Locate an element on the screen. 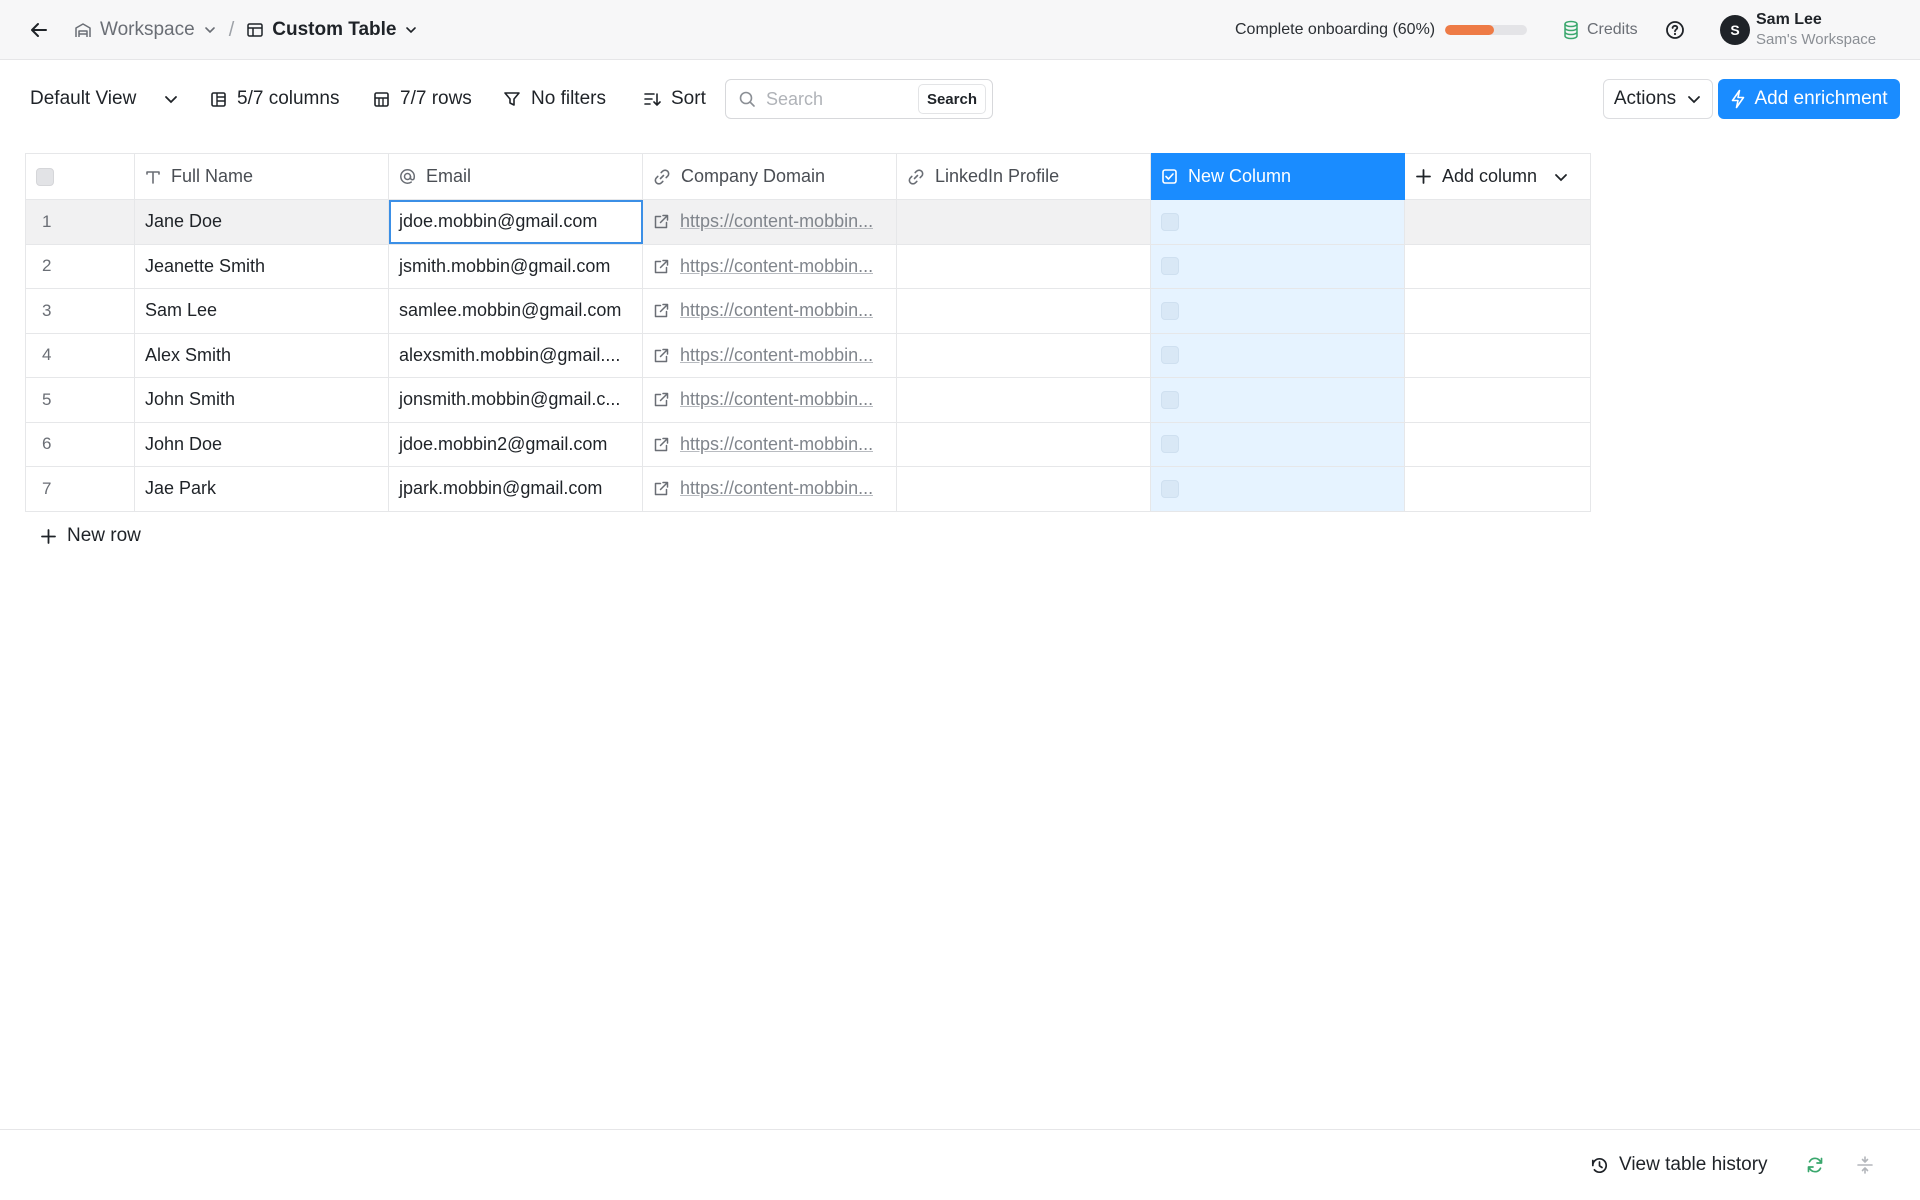 The image size is (1920, 1200). select-all-header is located at coordinates (80, 176).